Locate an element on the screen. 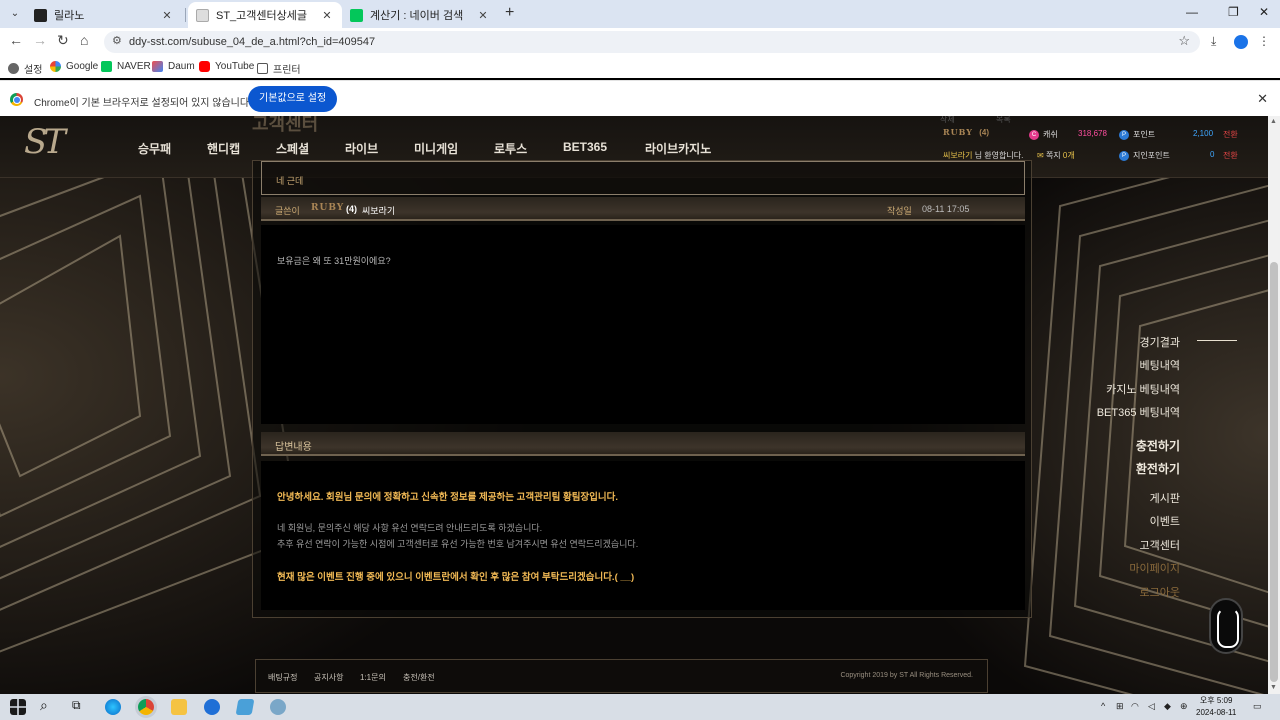 The image size is (1280, 720). set-default-button: 기본값으로 설정 is located at coordinates (293, 99).